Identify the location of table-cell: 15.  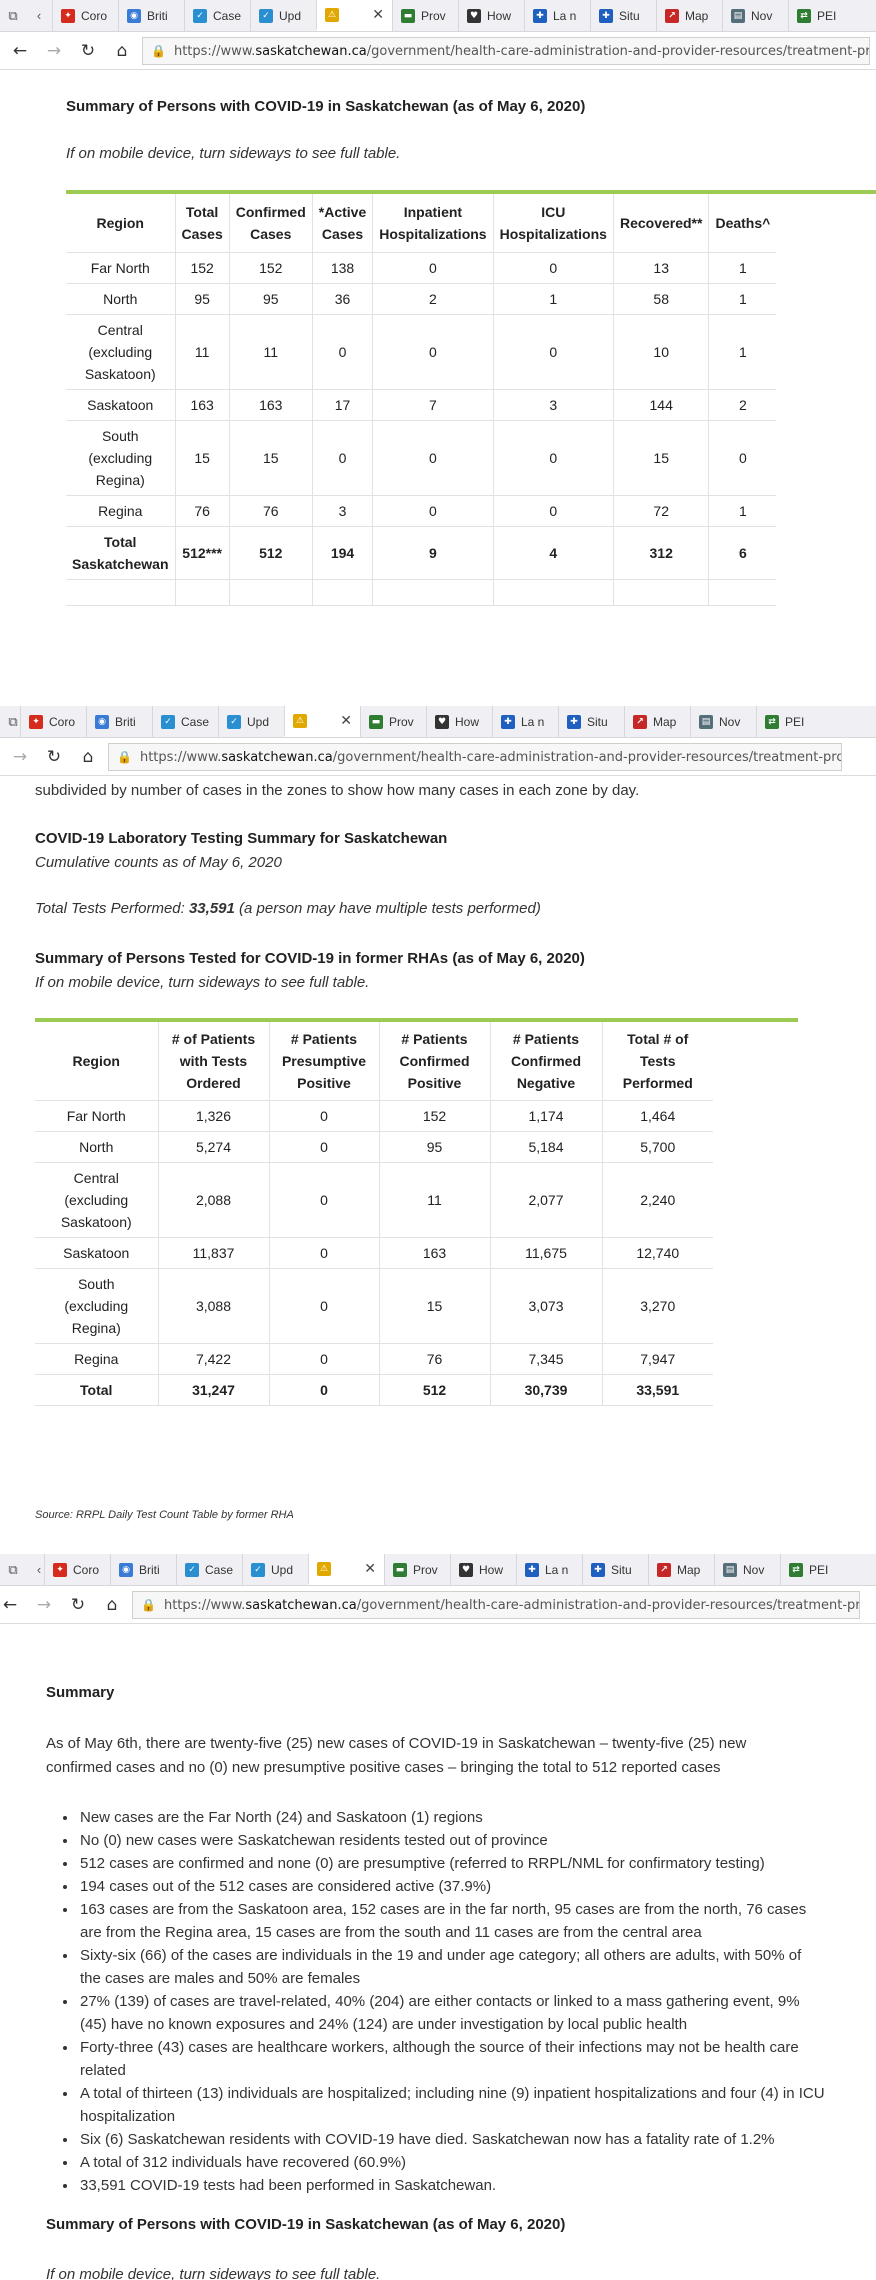
(661, 458).